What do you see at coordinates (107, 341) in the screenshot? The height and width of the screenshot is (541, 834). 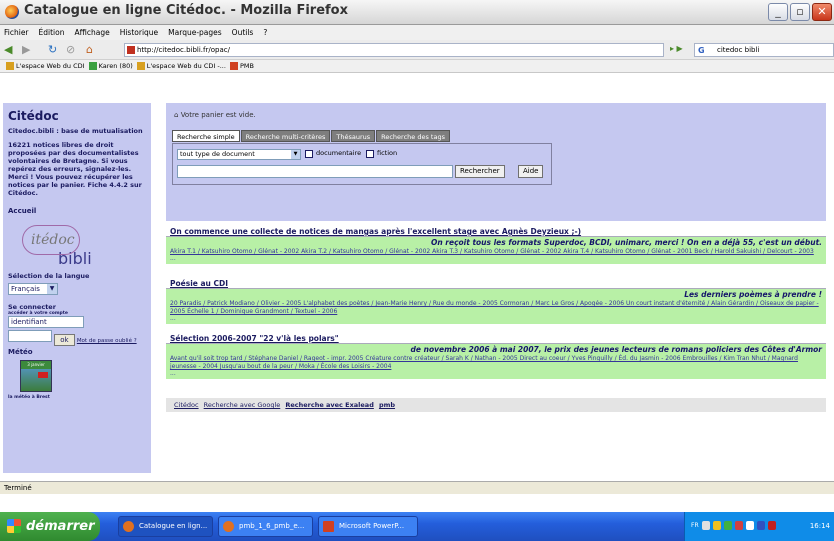 I see `forgot-password-link: Mot de passe oublié ?` at bounding box center [107, 341].